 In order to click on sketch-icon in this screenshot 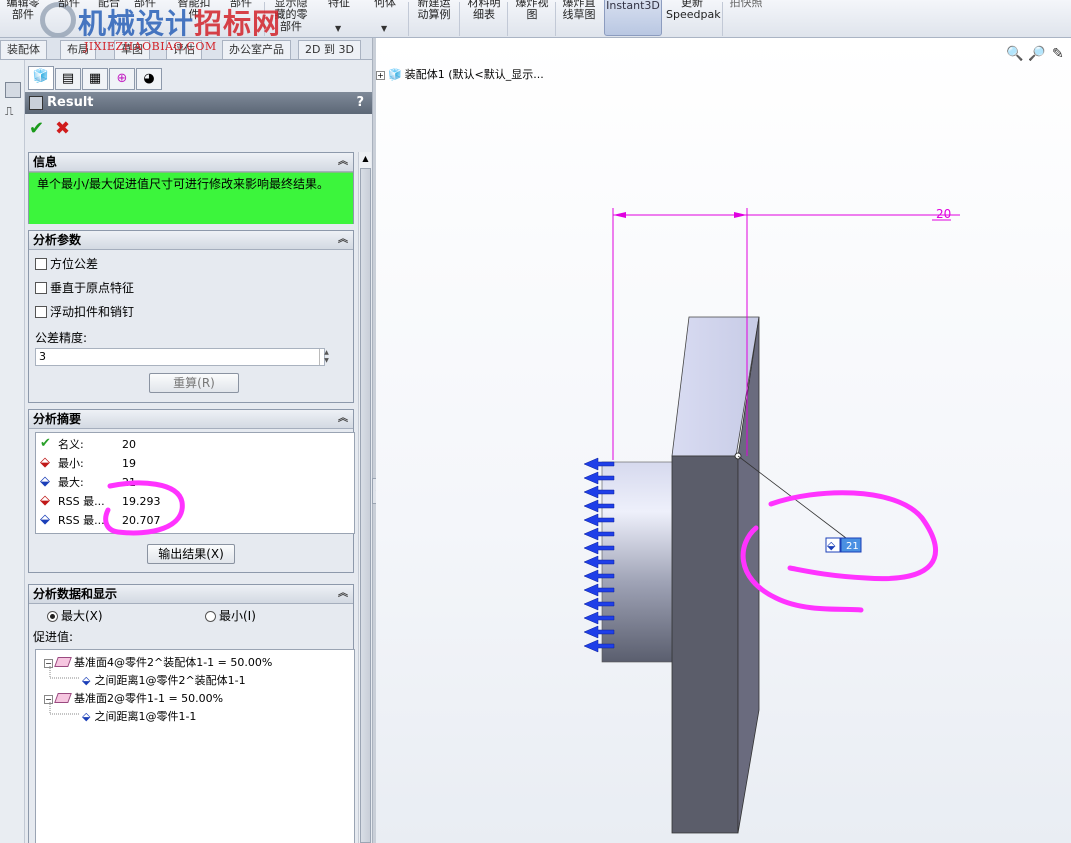, I will do `click(13, 90)`.